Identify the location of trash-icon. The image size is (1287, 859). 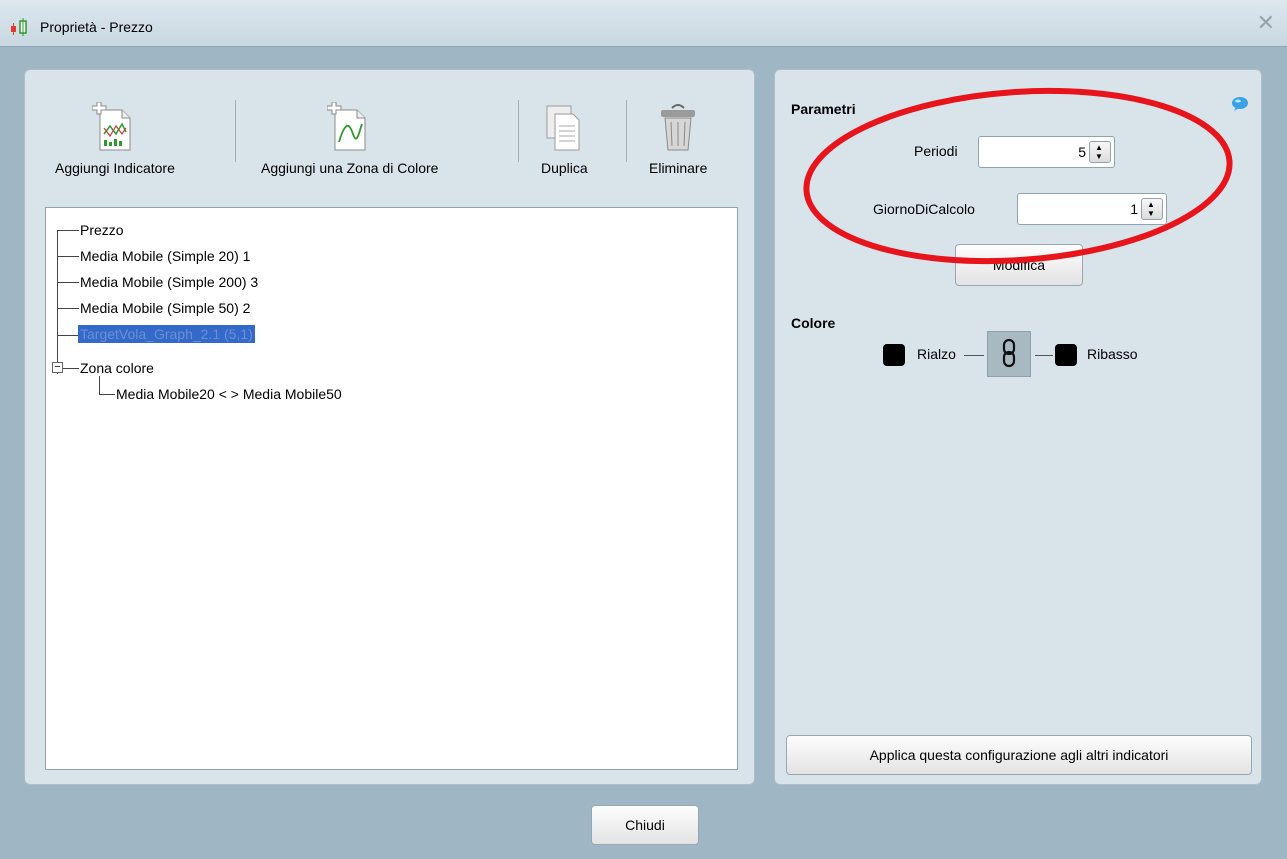
(678, 127).